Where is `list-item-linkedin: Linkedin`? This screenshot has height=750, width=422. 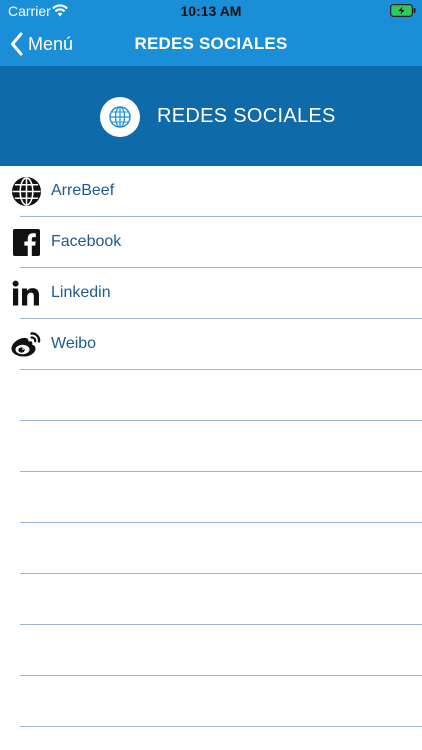 list-item-linkedin: Linkedin is located at coordinates (211, 293).